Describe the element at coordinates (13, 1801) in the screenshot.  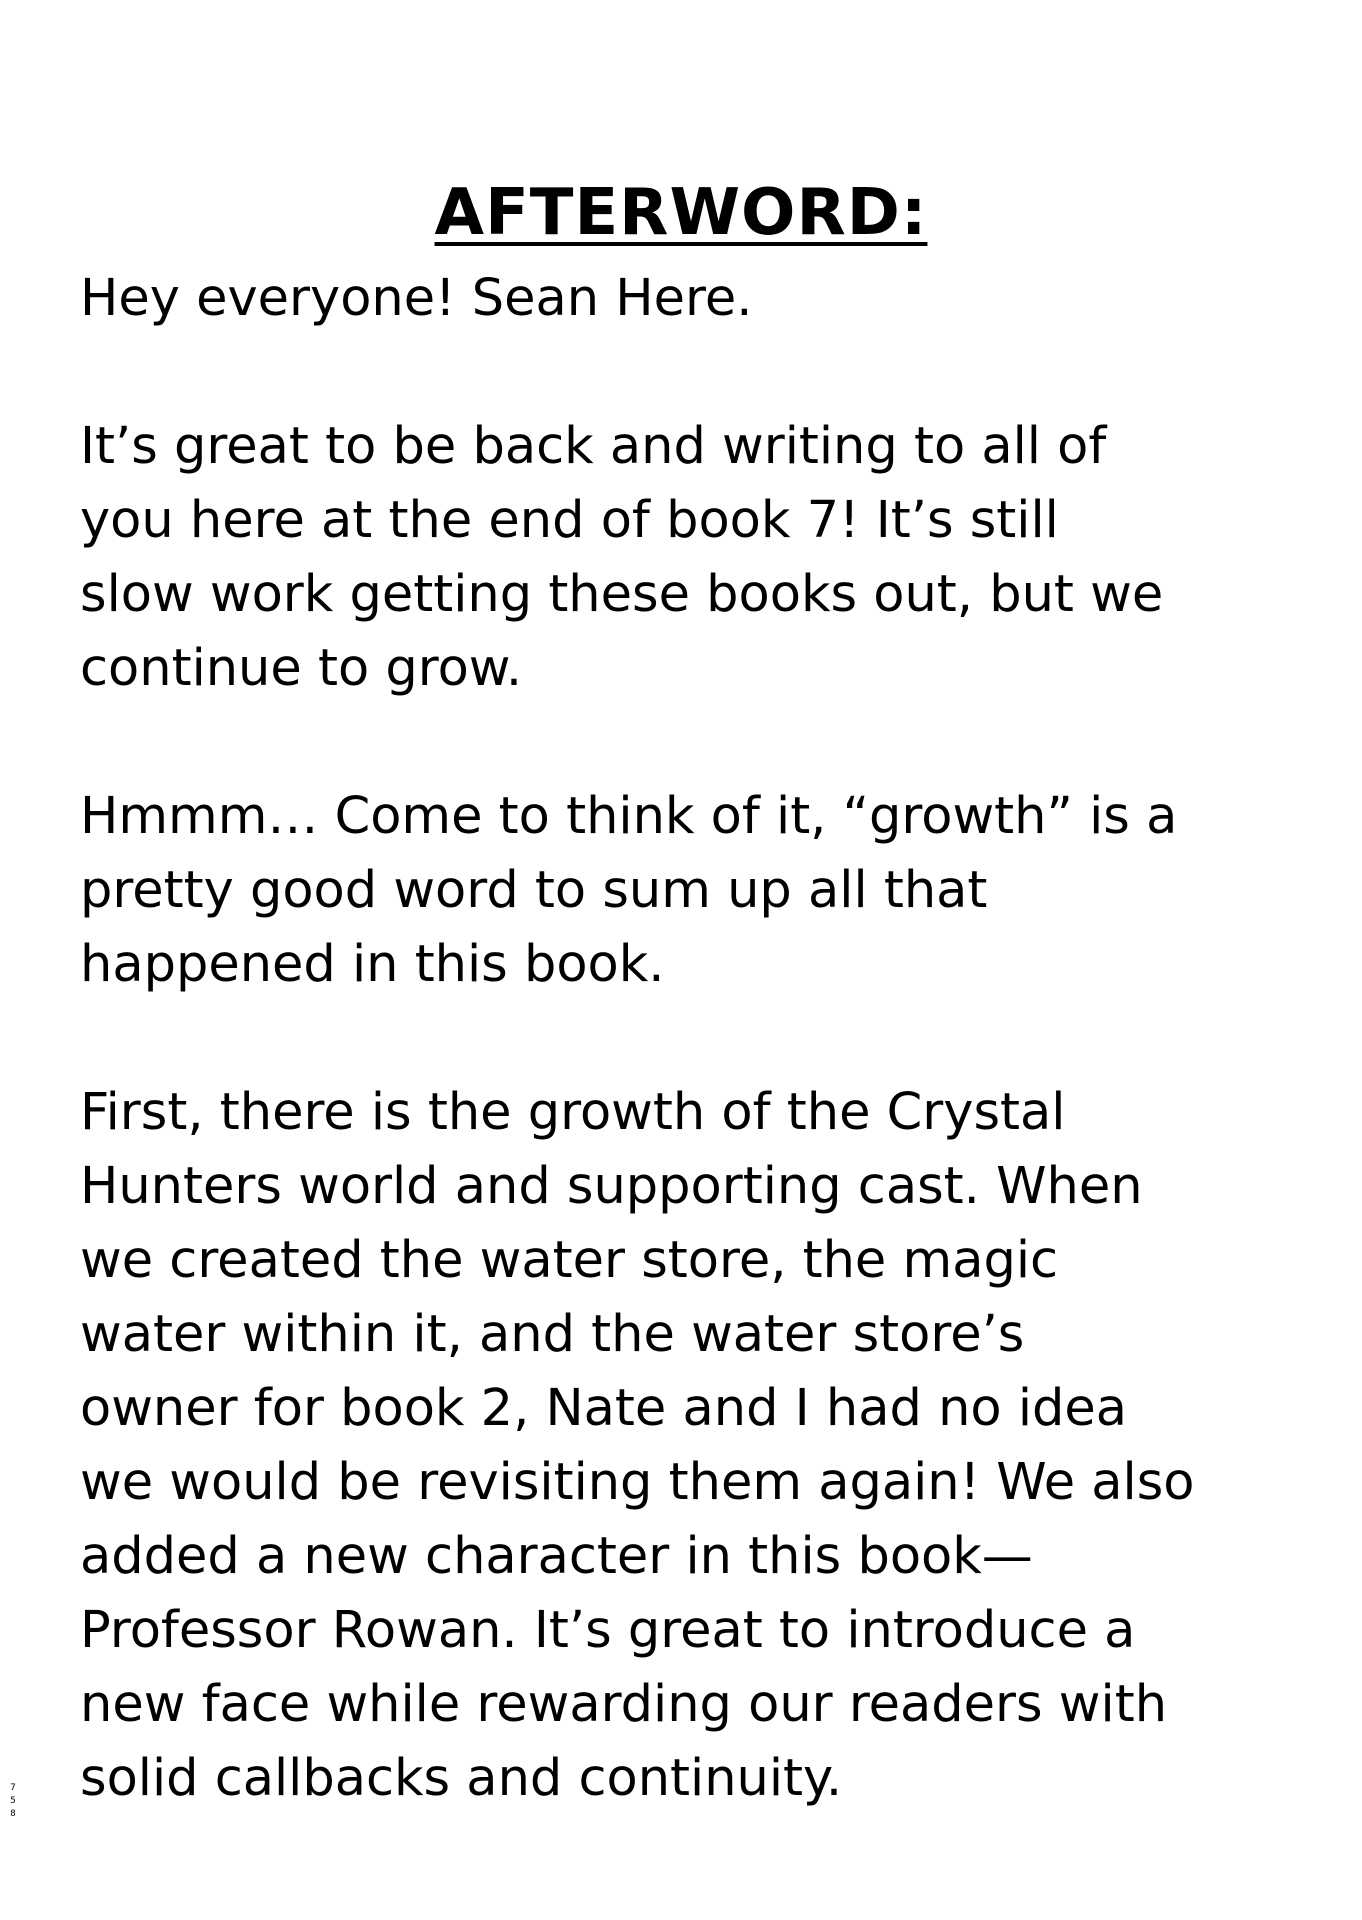
I see `page-number: 7 5 8` at that location.